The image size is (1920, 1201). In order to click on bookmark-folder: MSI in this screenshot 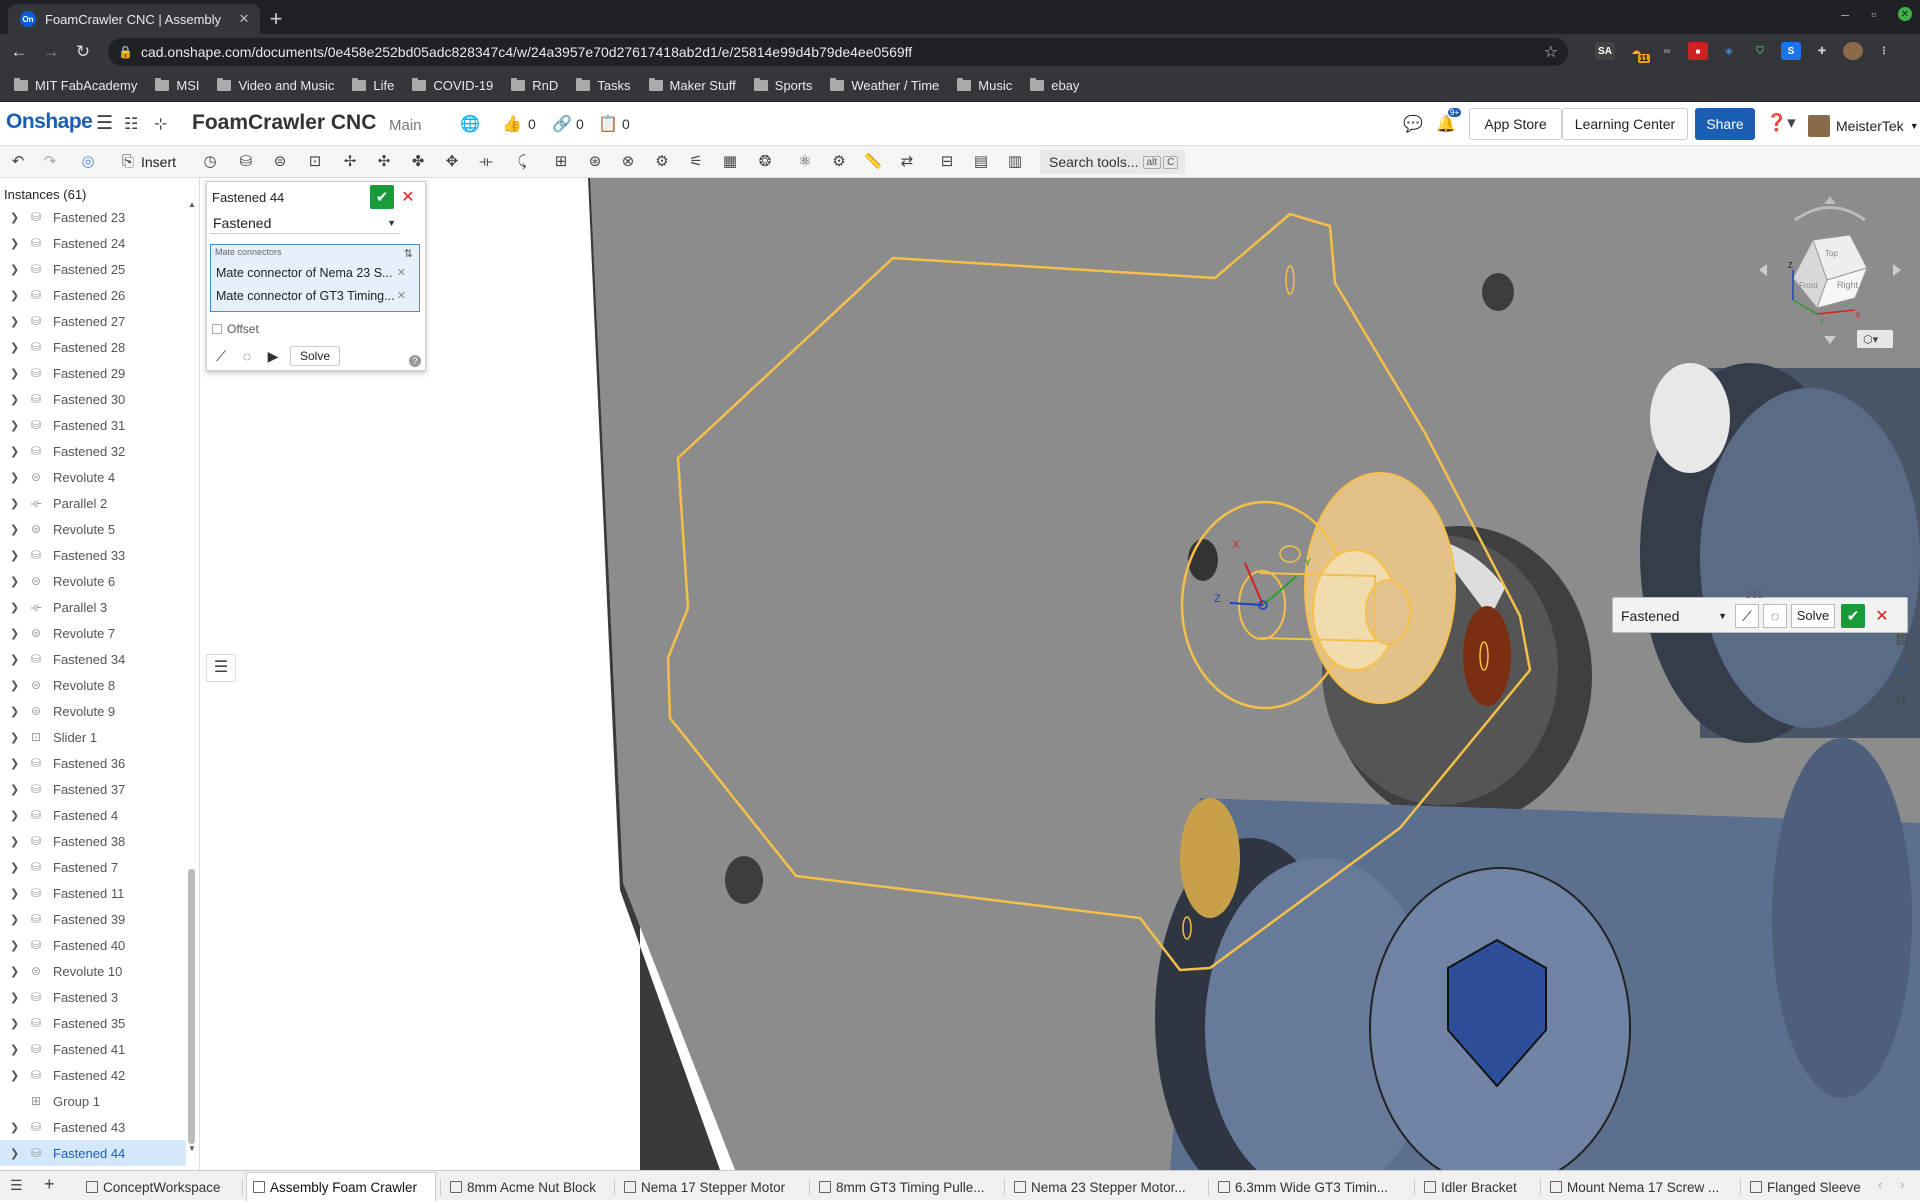, I will do `click(177, 85)`.